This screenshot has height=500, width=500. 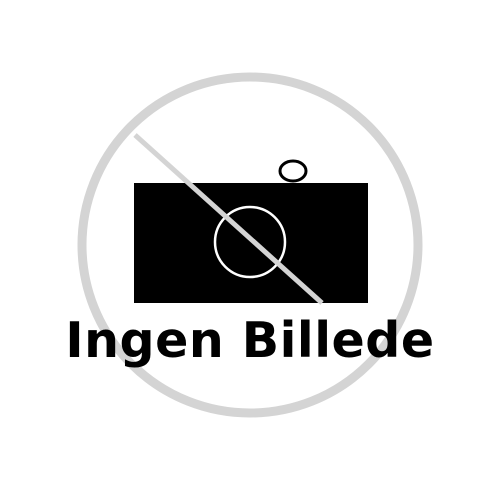 I want to click on camera-flash, so click(x=293, y=171).